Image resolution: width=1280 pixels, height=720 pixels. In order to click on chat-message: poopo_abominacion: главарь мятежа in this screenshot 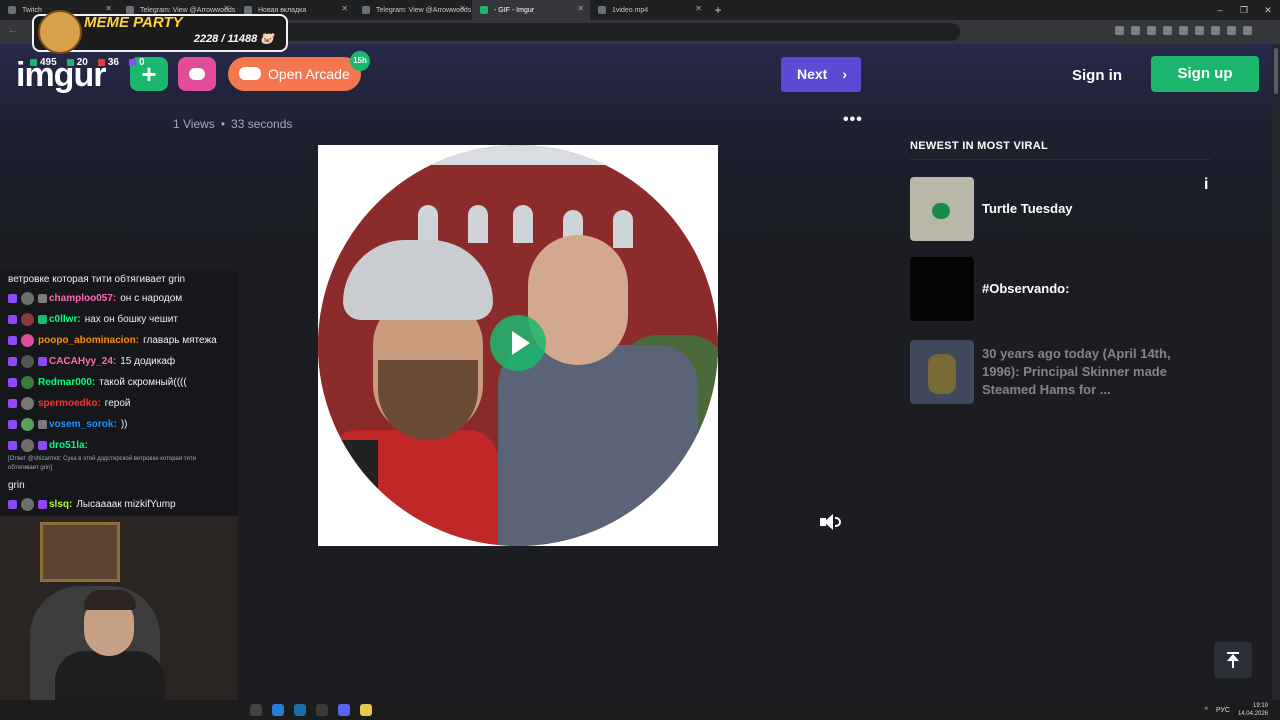, I will do `click(122, 340)`.